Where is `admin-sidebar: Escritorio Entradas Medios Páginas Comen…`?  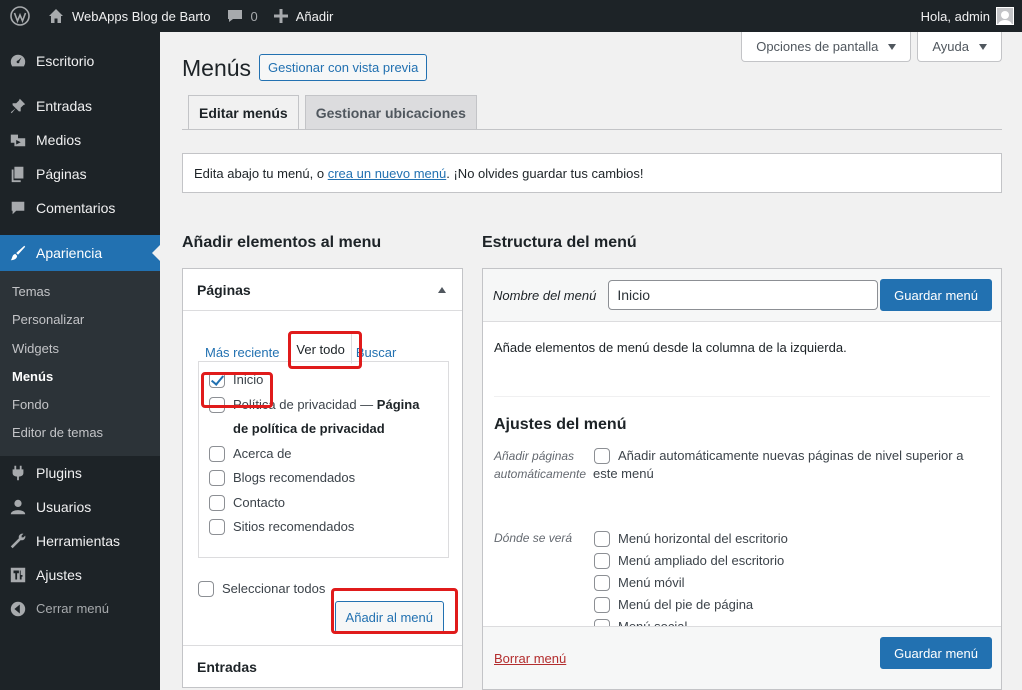
admin-sidebar: Escritorio Entradas Medios Páginas Comen… is located at coordinates (80, 361).